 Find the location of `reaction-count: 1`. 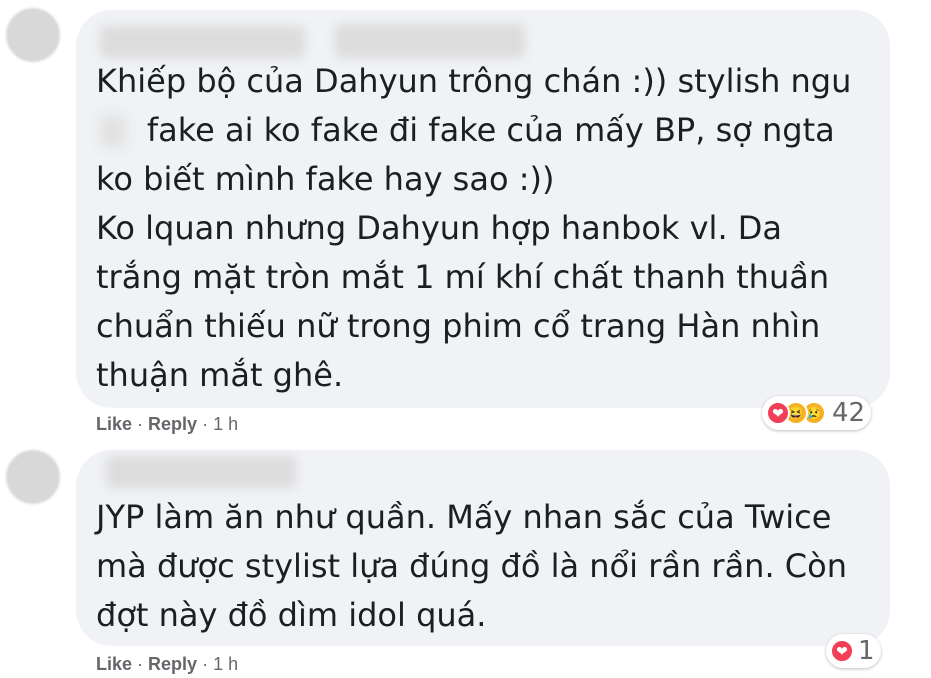

reaction-count: 1 is located at coordinates (866, 651).